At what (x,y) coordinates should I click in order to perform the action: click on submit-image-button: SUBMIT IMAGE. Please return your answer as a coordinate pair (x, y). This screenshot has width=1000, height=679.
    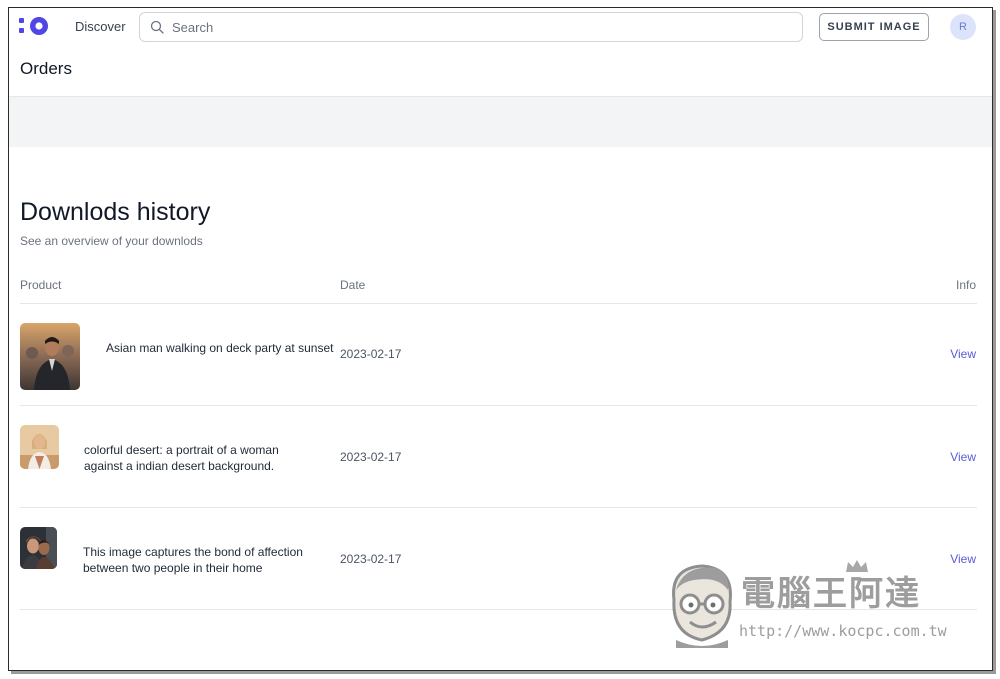
    Looking at the image, I should click on (874, 27).